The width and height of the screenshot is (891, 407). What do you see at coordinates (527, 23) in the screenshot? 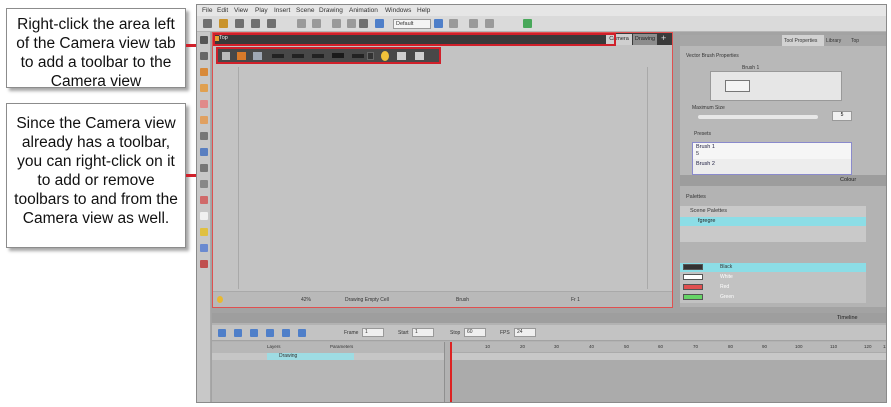
I see `preview-icon` at bounding box center [527, 23].